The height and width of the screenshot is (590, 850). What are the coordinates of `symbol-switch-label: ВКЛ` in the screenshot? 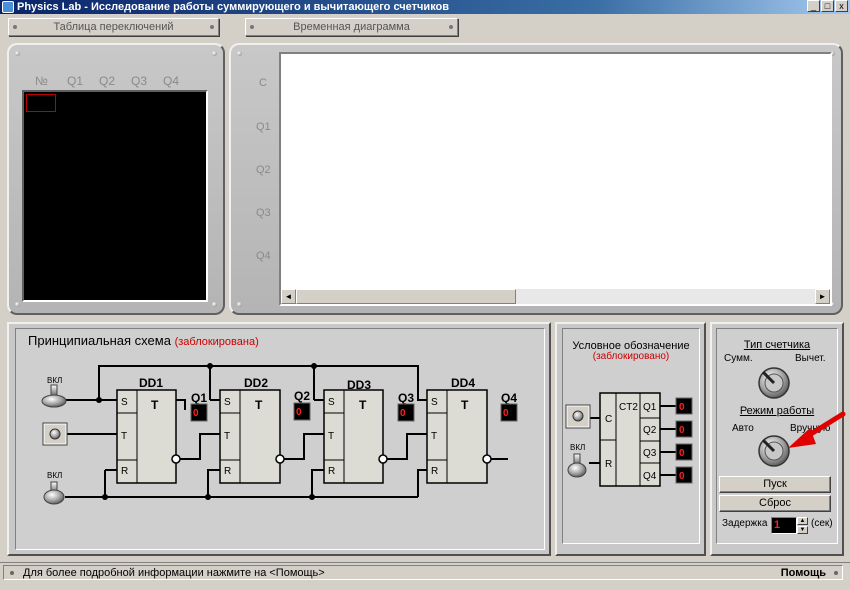 It's located at (577, 447).